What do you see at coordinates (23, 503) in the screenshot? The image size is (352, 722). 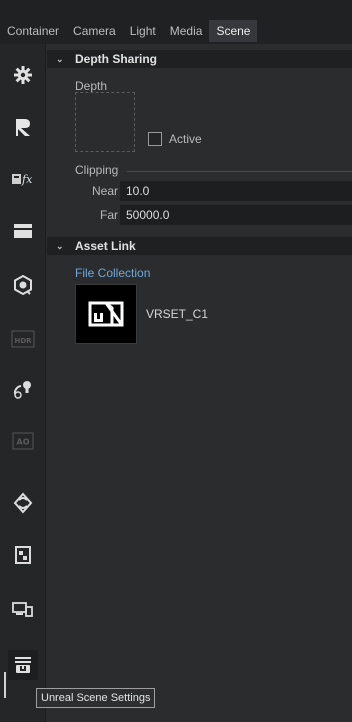 I see `swirl-icon` at bounding box center [23, 503].